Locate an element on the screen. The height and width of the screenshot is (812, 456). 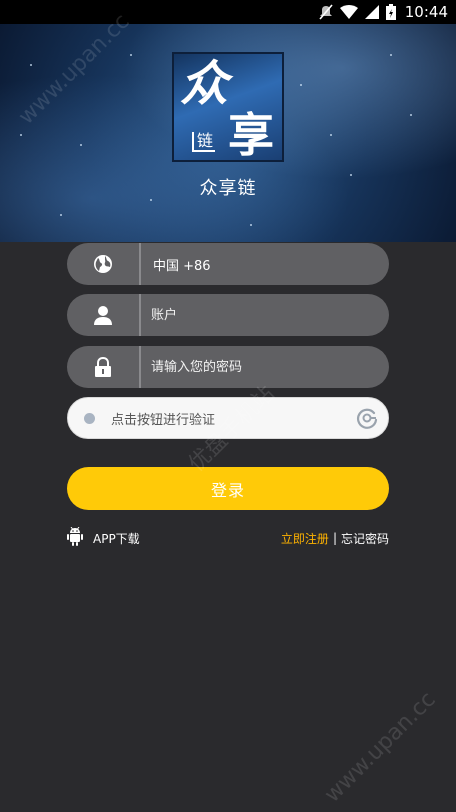
app-download-link: APP下载 is located at coordinates (103, 537).